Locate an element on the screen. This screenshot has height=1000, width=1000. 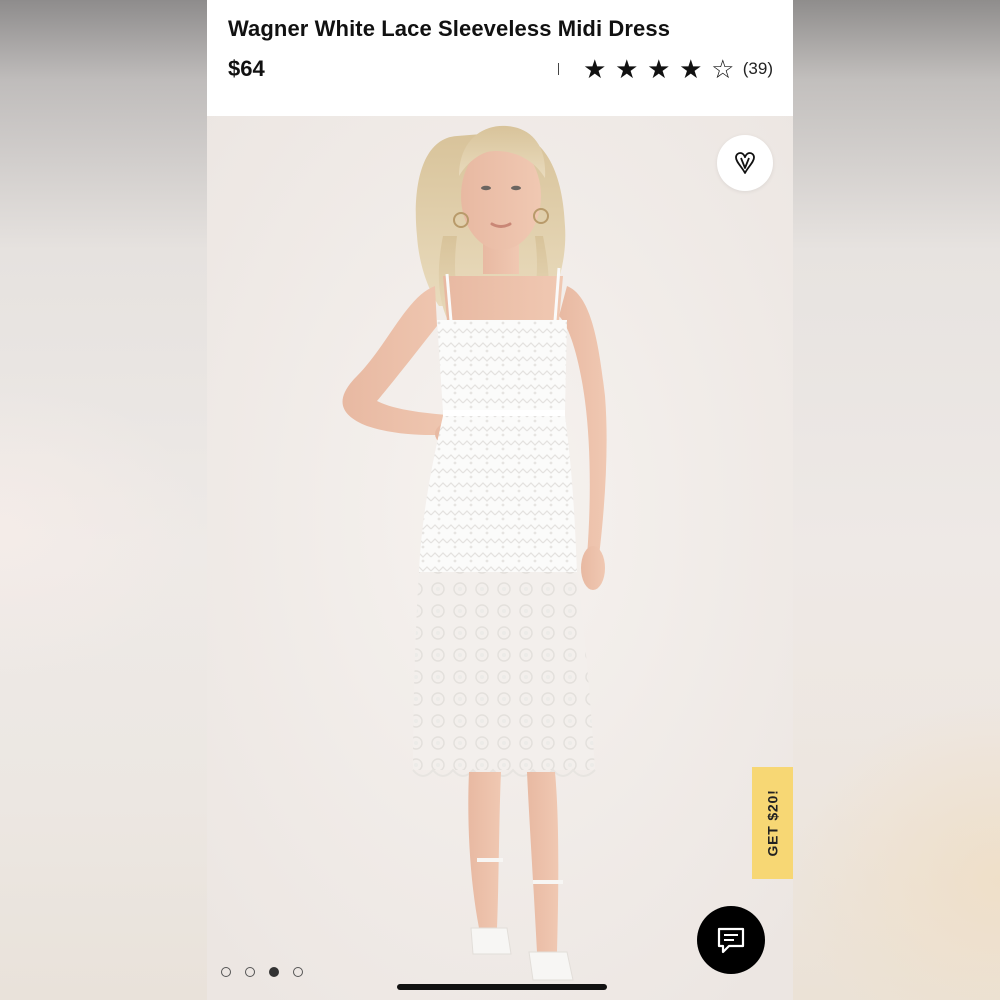
star-empty-icon: ☆ is located at coordinates (723, 69).